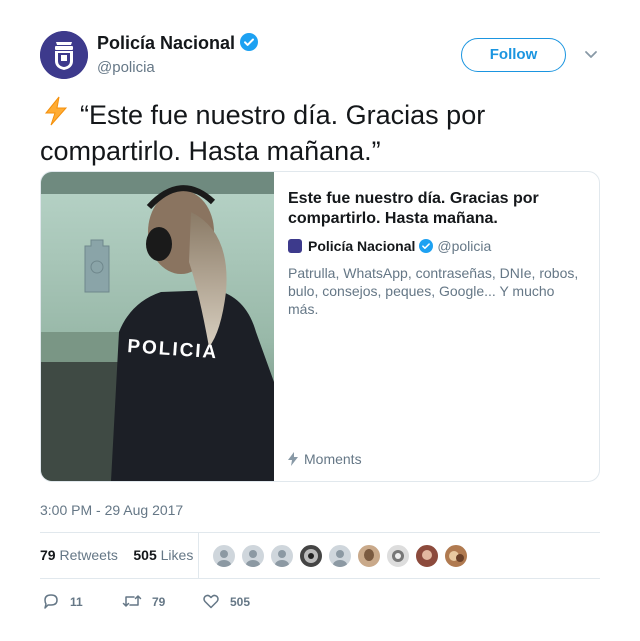 The height and width of the screenshot is (641, 640). What do you see at coordinates (79, 555) in the screenshot?
I see `retweets-stat: 79 Retweets` at bounding box center [79, 555].